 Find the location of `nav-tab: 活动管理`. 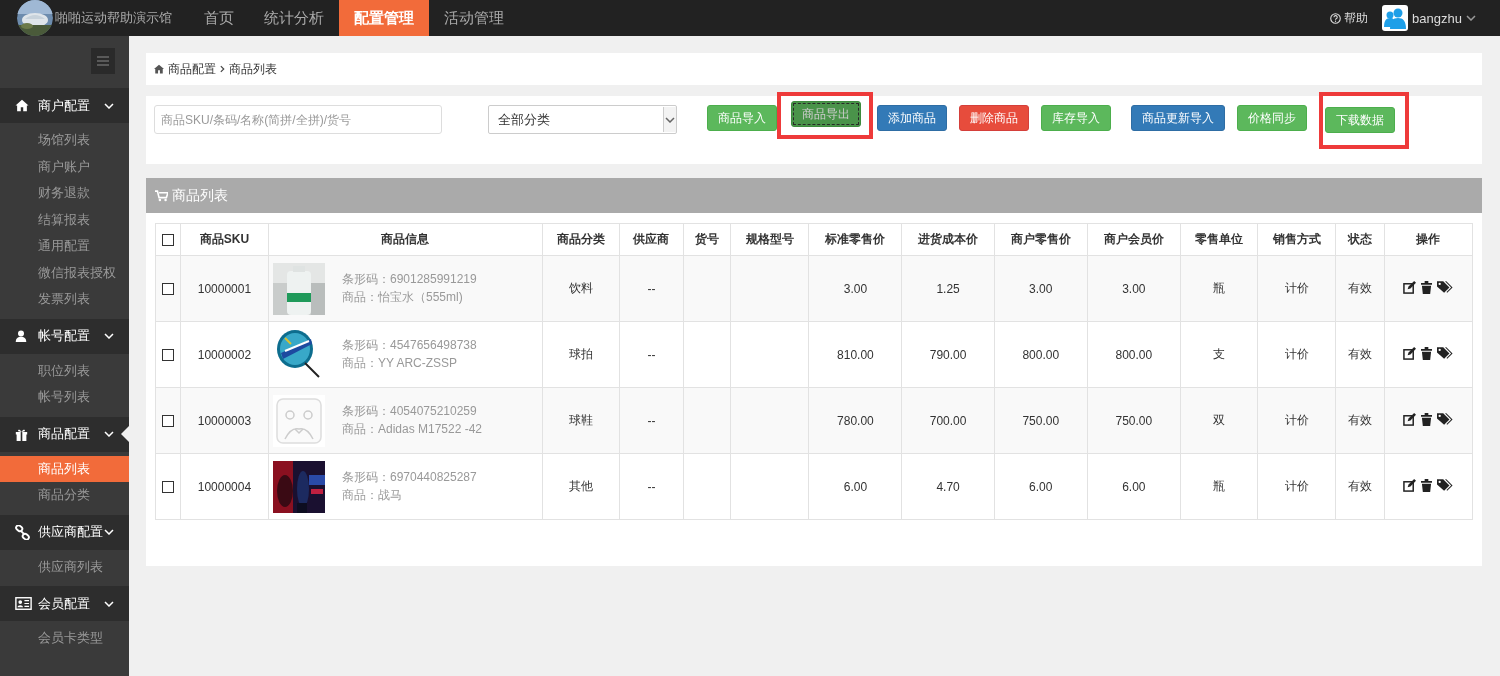

nav-tab: 活动管理 is located at coordinates (474, 18).